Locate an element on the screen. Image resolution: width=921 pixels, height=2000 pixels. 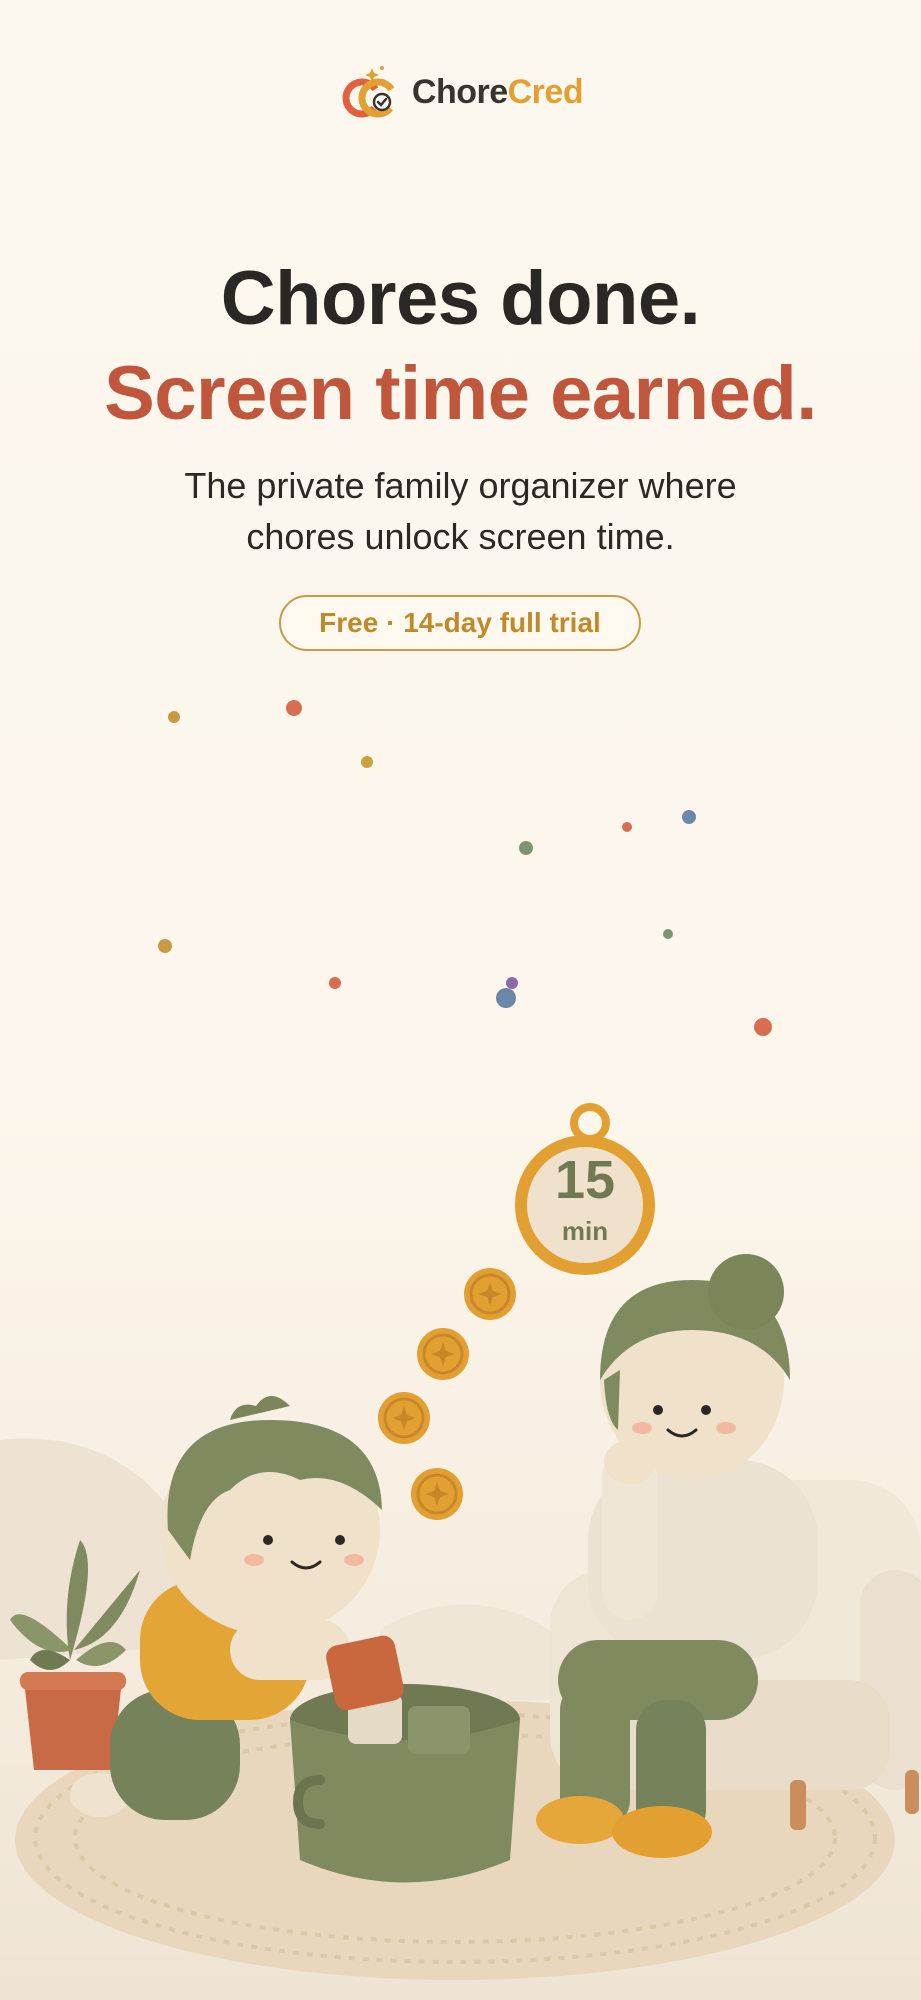
timer-badge: 15 min is located at coordinates (585, 1189).